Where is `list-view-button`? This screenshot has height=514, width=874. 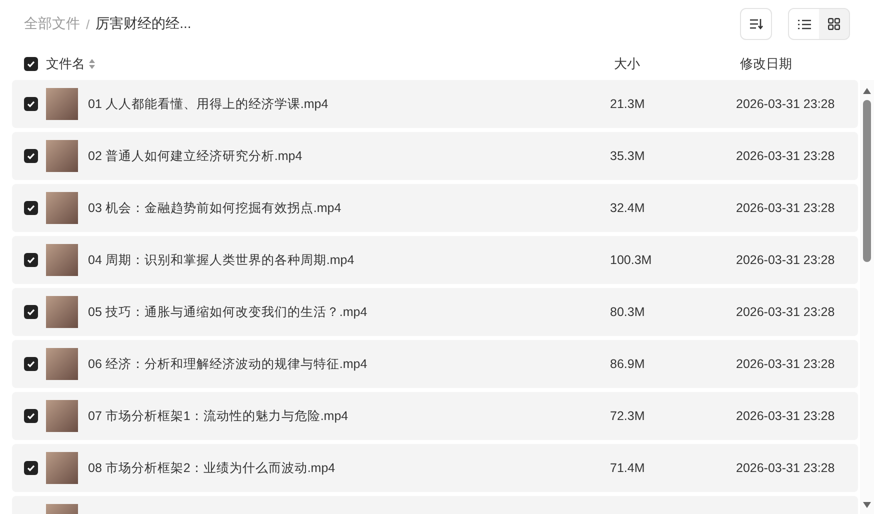 list-view-button is located at coordinates (804, 24).